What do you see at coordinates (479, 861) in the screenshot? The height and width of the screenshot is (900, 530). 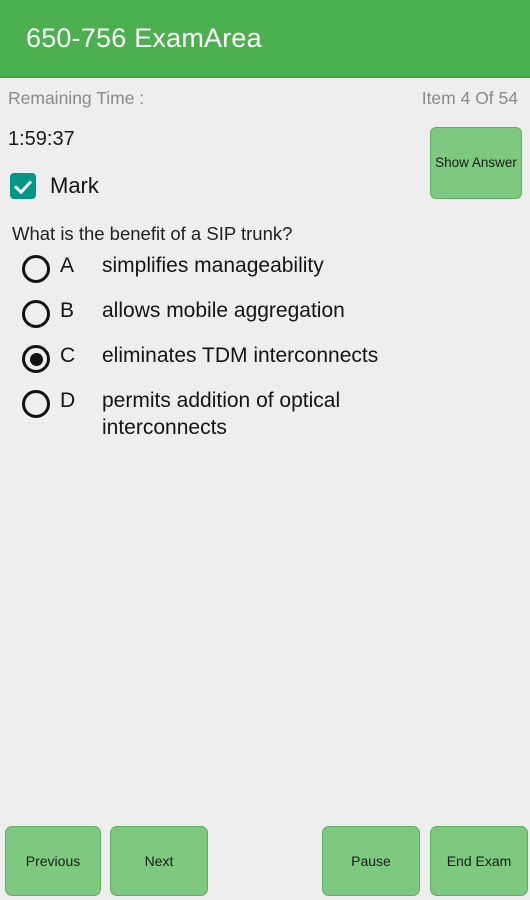 I see `end-exam-button: End Exam` at bounding box center [479, 861].